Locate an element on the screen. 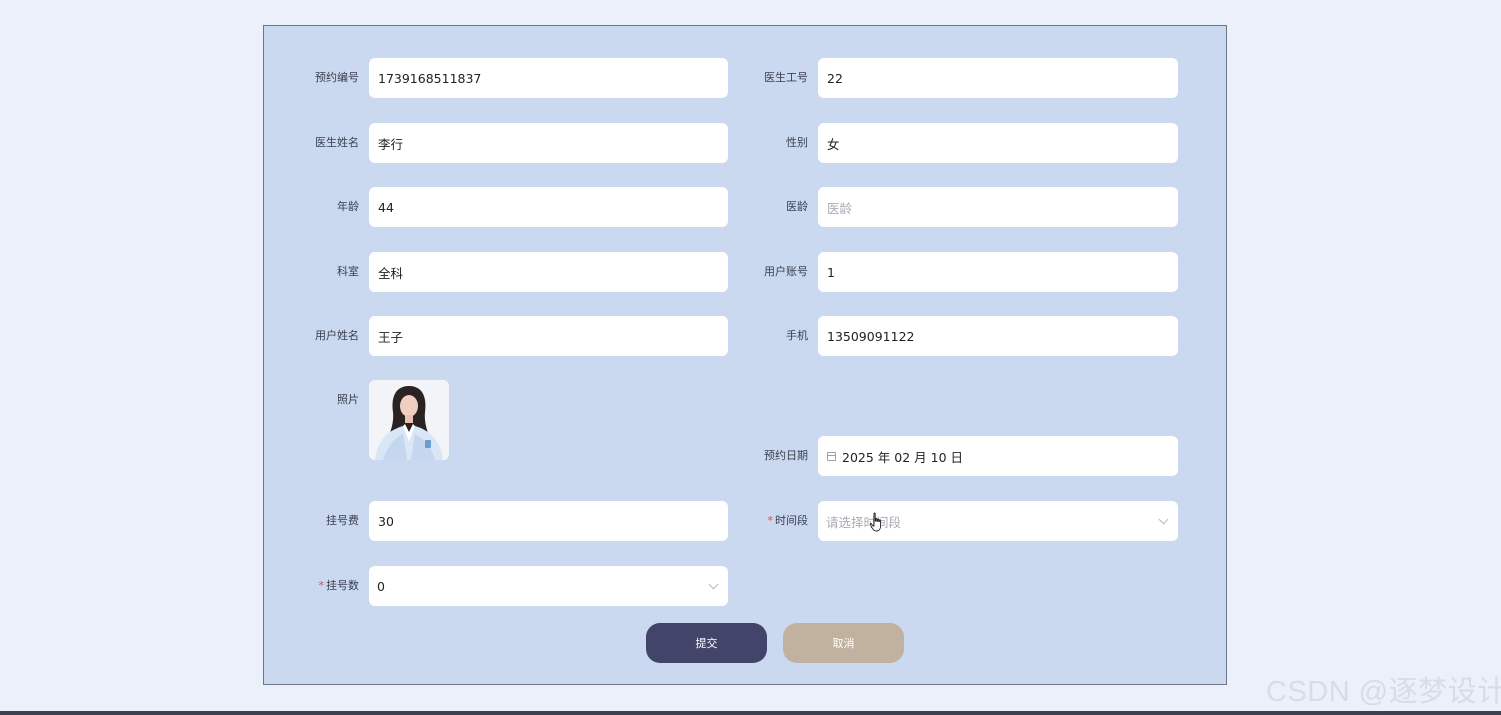  cancel-button: 取消 is located at coordinates (843, 643).